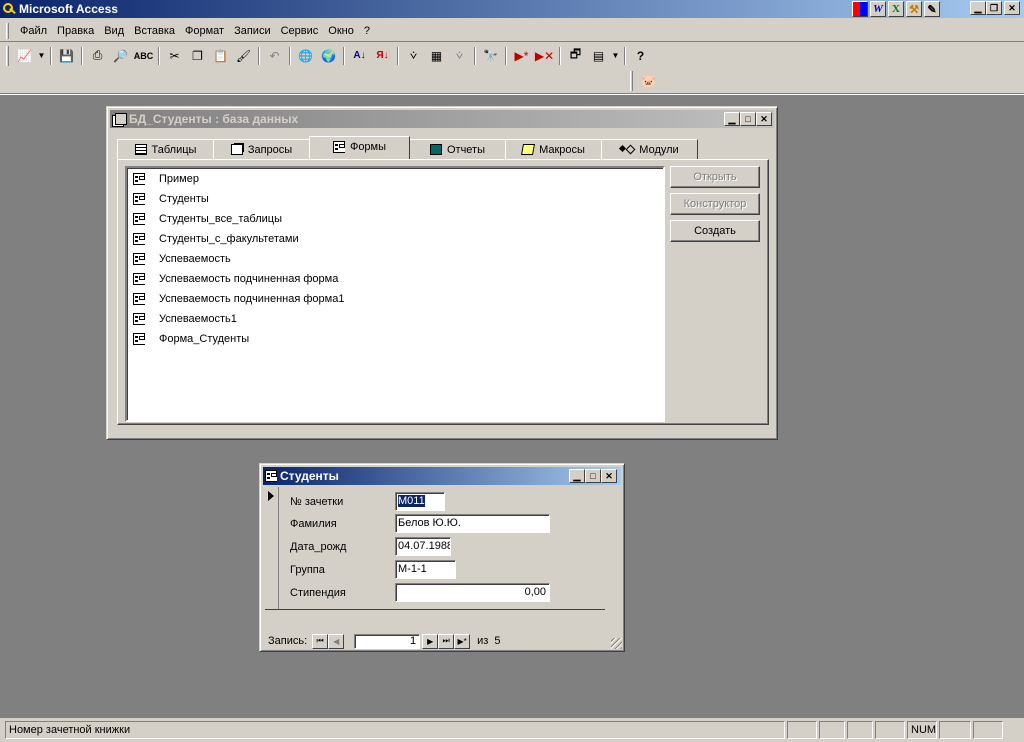  Describe the element at coordinates (66, 56) in the screenshot. I see `save-icon: 💾` at that location.